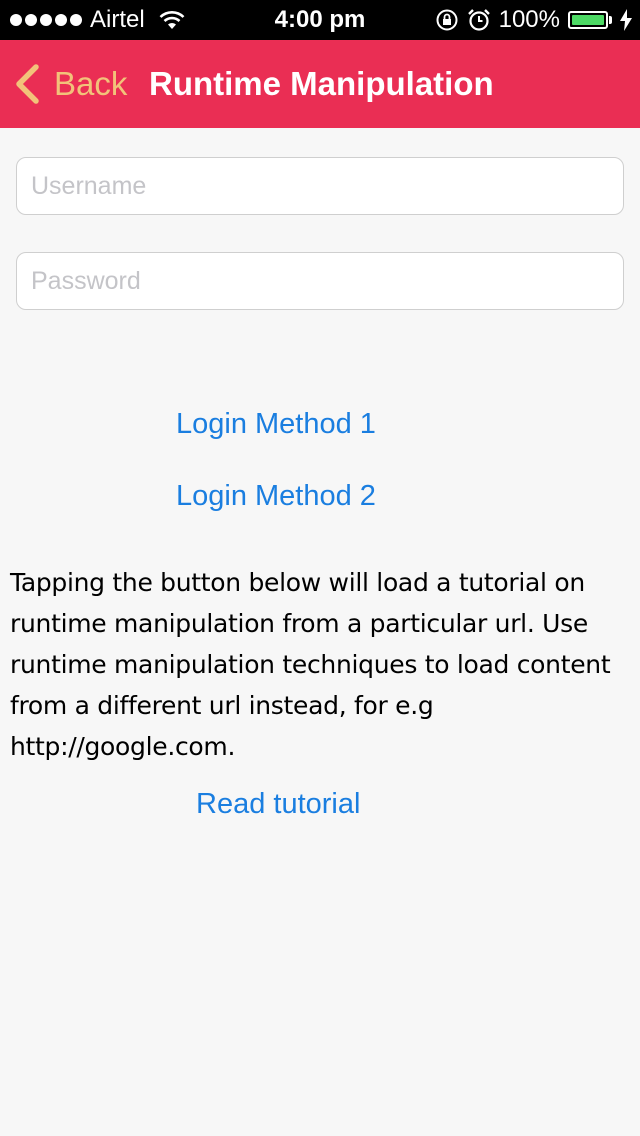  Describe the element at coordinates (276, 496) in the screenshot. I see `login-method-2-button: Login Method 2` at that location.